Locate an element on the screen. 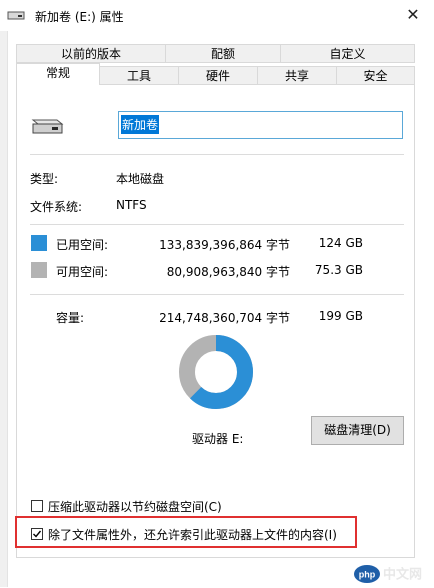 This screenshot has width=434, height=588. tab-label: 工具 is located at coordinates (138, 76).